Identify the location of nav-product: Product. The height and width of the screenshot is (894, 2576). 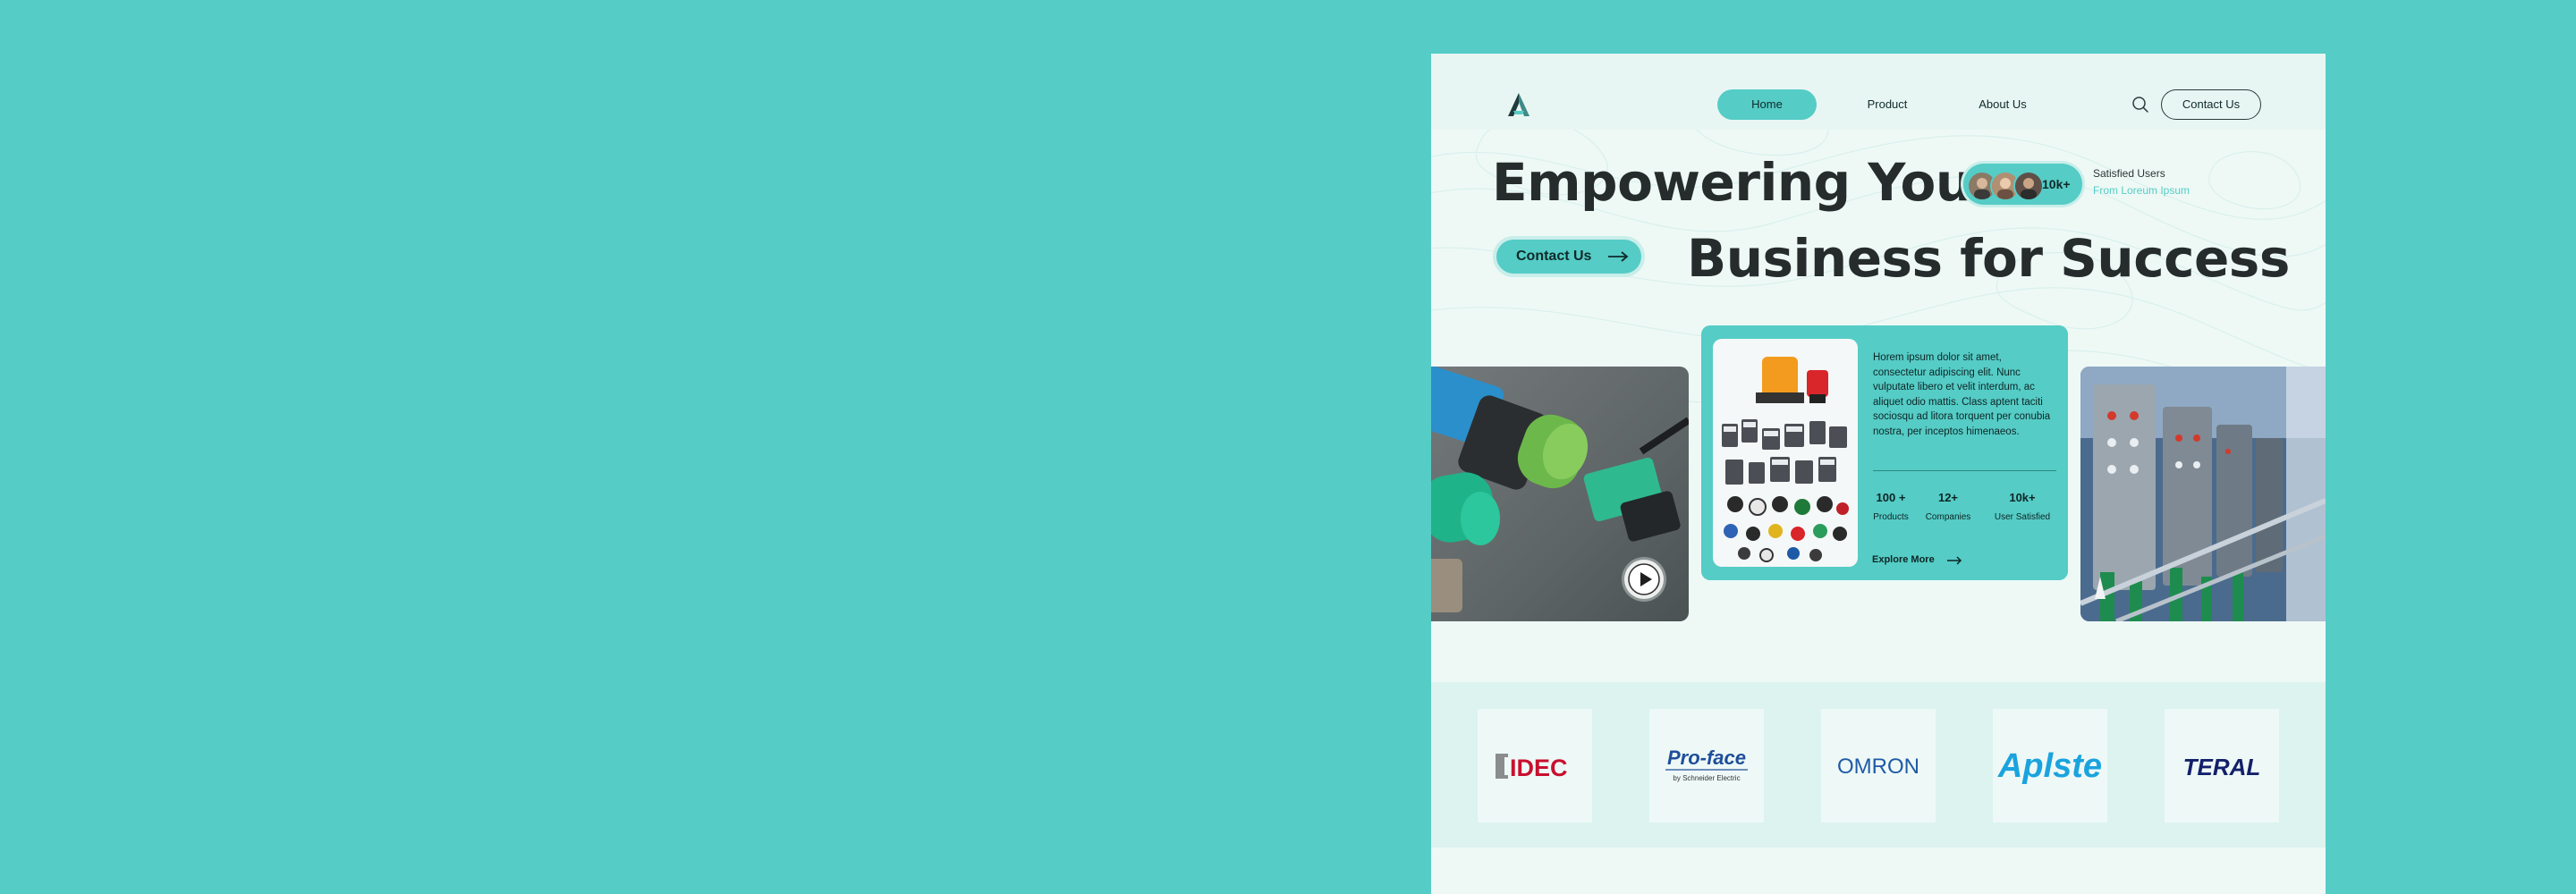
(1887, 104).